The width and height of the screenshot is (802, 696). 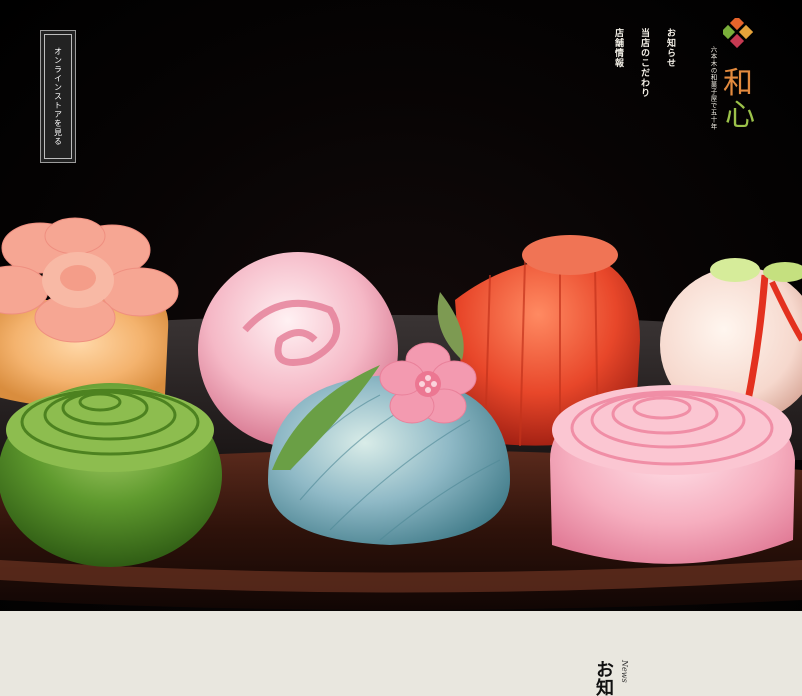 I want to click on online-store-label: オンラインストアを見る, so click(x=58, y=96).